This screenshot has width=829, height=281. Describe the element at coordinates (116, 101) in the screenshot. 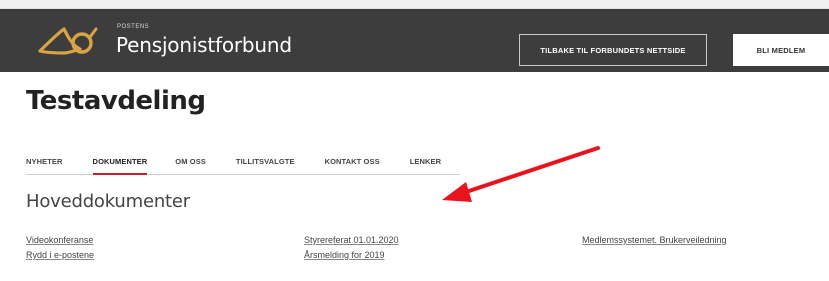

I see `page-title: Testavdeling` at that location.